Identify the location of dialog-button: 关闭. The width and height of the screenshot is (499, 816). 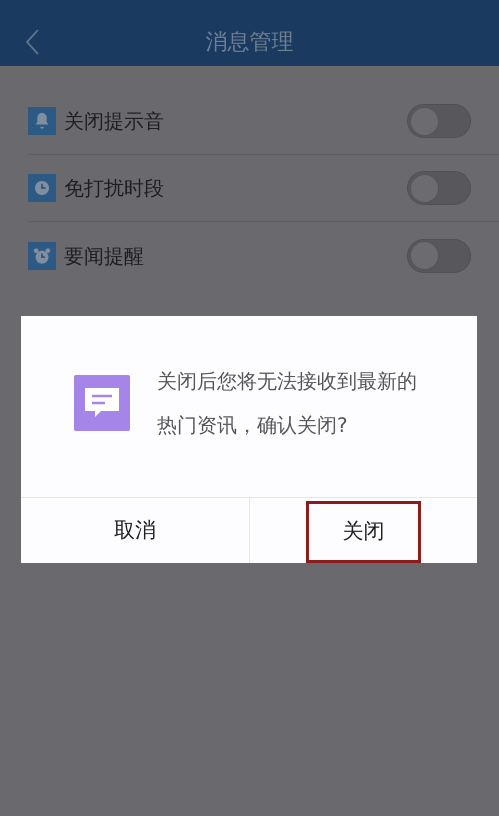
(363, 531).